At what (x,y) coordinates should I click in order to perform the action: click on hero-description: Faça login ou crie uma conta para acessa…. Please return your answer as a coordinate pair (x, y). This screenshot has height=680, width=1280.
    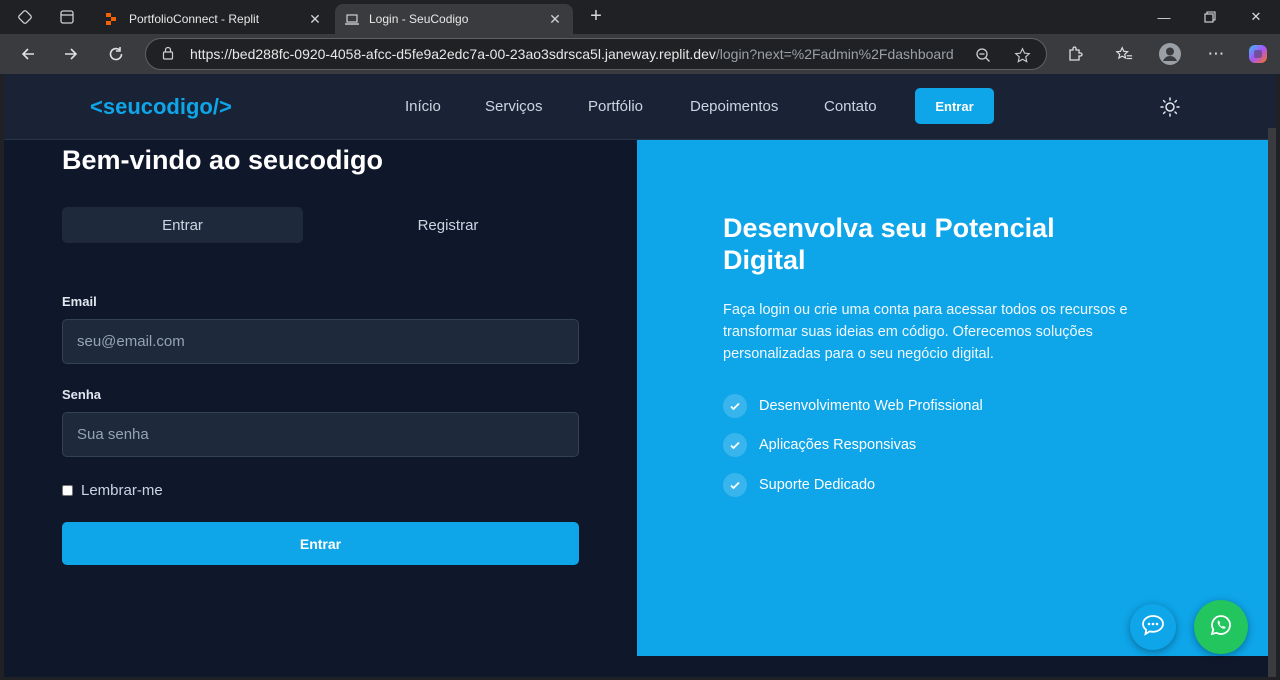
    Looking at the image, I should click on (925, 332).